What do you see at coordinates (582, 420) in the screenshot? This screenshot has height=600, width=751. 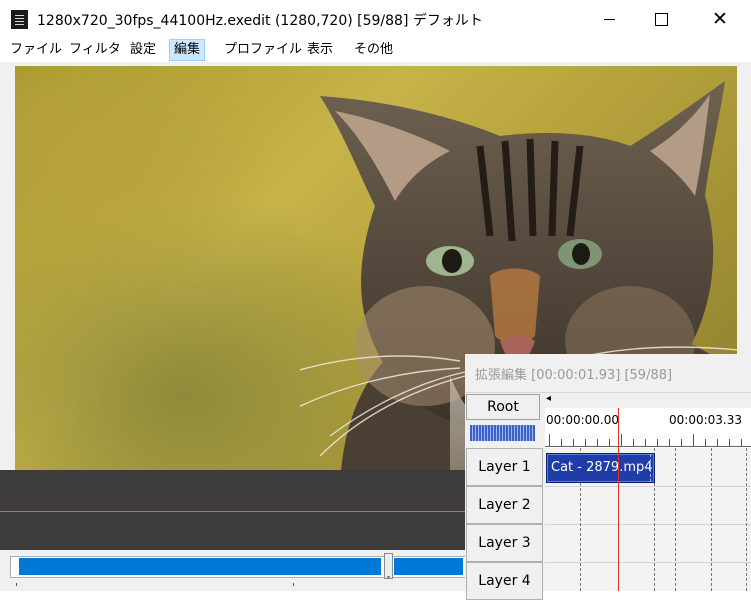 I see `time-label-start: 00:00:00.00` at bounding box center [582, 420].